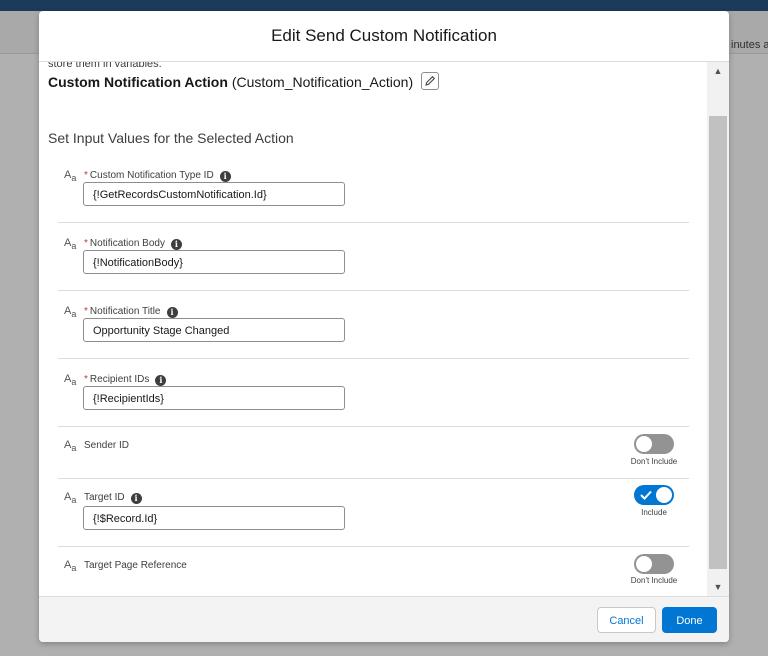 The width and height of the screenshot is (768, 656). What do you see at coordinates (373, 456) in the screenshot?
I see `field-sender-id: Aa Sender ID Don't Include` at bounding box center [373, 456].